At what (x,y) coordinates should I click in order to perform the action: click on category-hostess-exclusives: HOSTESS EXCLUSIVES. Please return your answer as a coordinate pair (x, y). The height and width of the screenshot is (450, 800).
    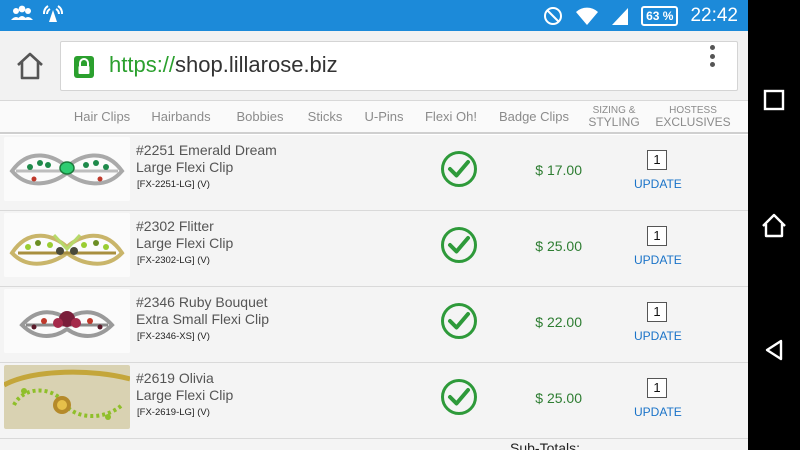
    Looking at the image, I should click on (693, 116).